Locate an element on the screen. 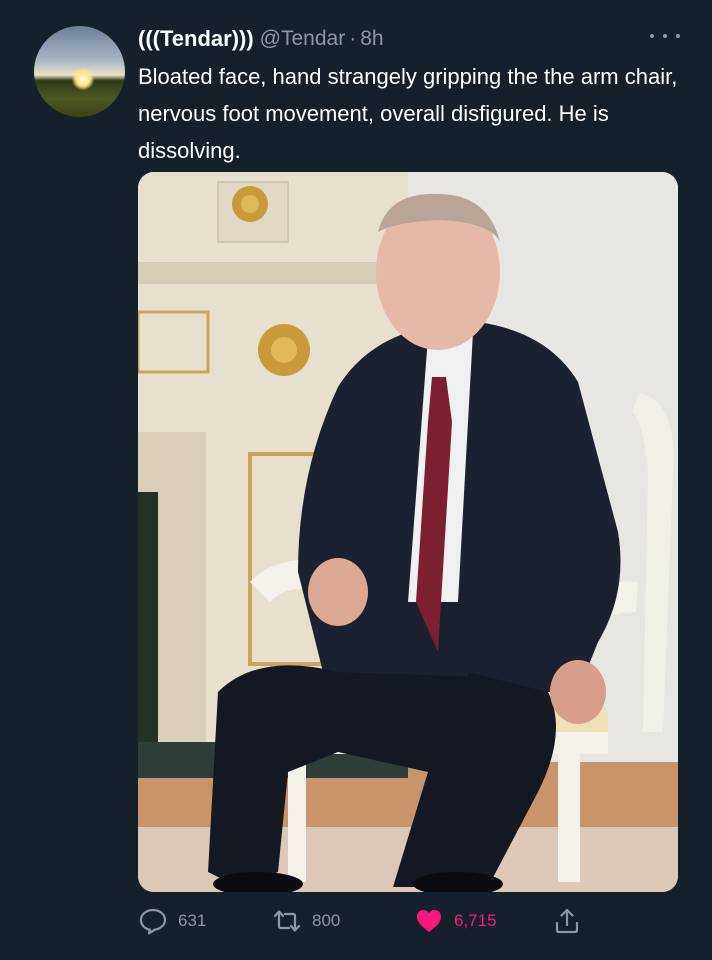 This screenshot has height=960, width=712. speech-bubble-icon is located at coordinates (153, 921).